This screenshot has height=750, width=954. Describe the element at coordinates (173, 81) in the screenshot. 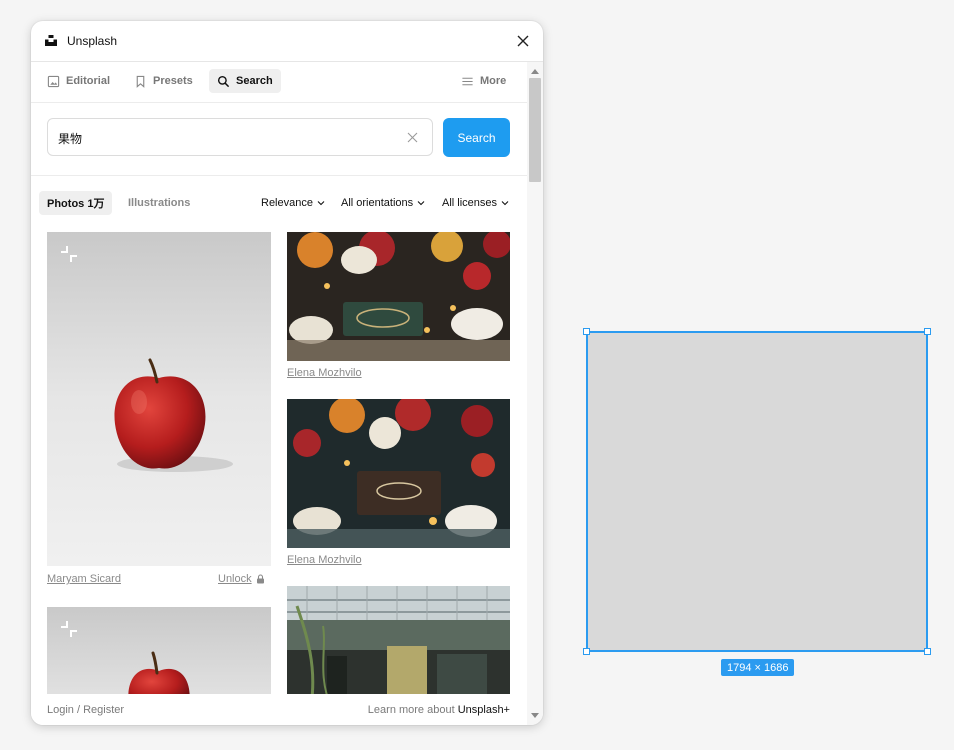

I see `tab-label: Presets` at that location.